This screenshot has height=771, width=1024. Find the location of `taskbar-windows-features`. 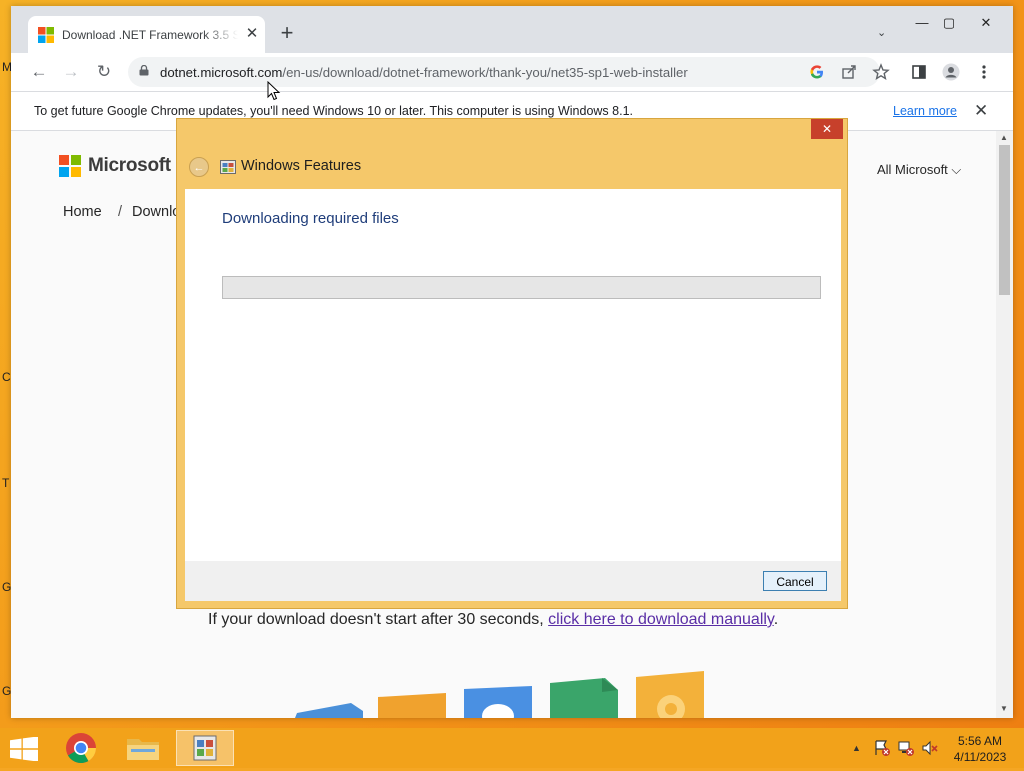

taskbar-windows-features is located at coordinates (205, 748).